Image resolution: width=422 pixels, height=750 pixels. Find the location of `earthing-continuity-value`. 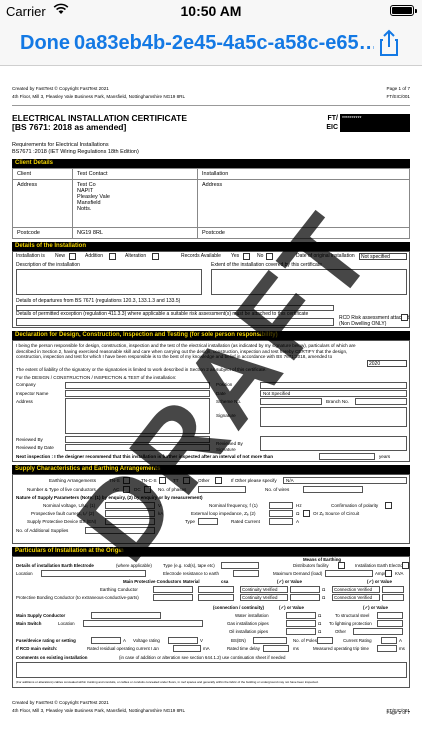

earthing-continuity-value is located at coordinates (305, 589).